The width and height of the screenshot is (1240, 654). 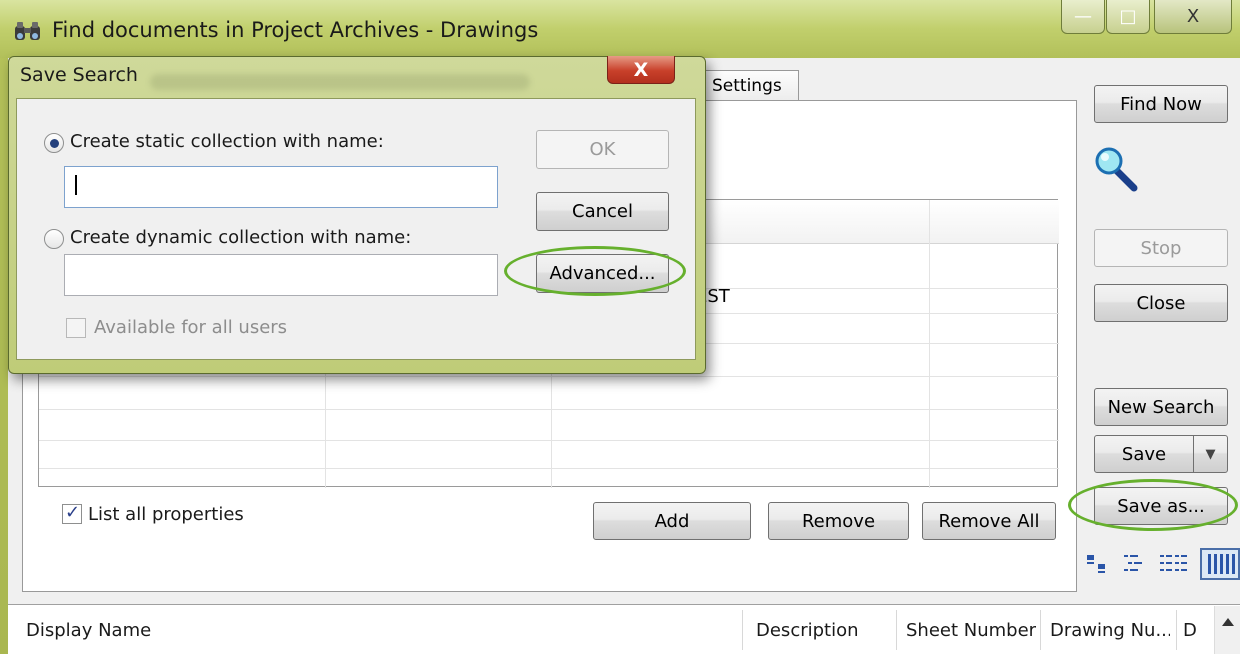 I want to click on ok-button: OK, so click(x=602, y=149).